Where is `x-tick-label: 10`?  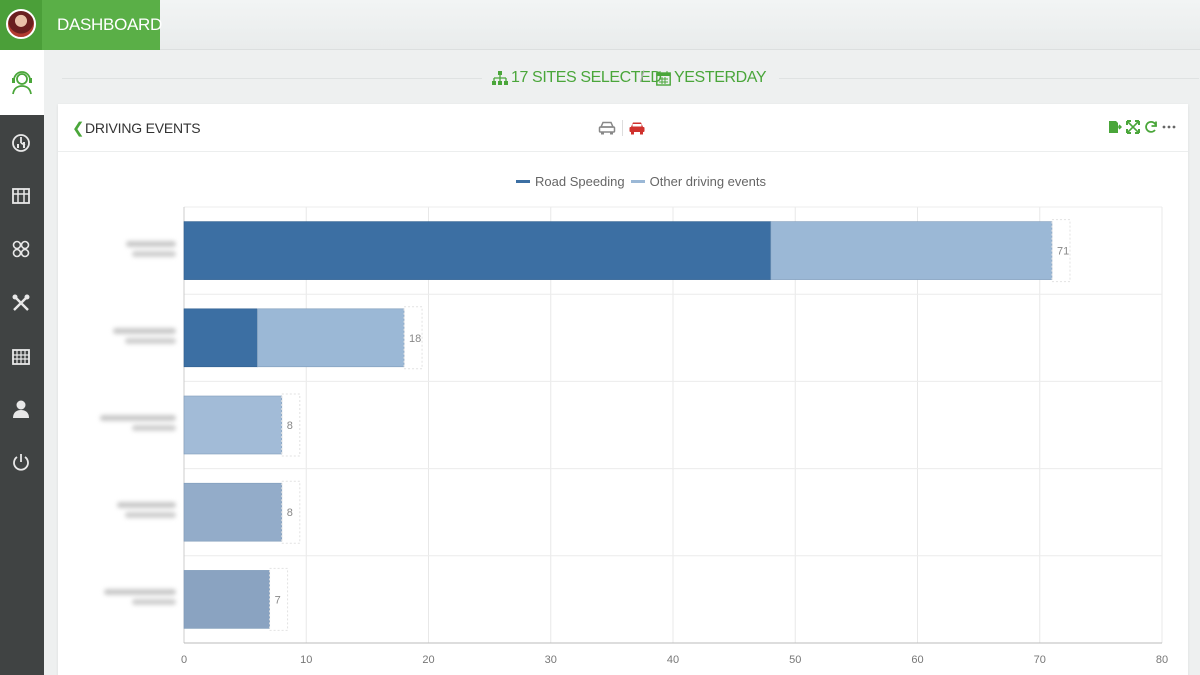
x-tick-label: 10 is located at coordinates (306, 660).